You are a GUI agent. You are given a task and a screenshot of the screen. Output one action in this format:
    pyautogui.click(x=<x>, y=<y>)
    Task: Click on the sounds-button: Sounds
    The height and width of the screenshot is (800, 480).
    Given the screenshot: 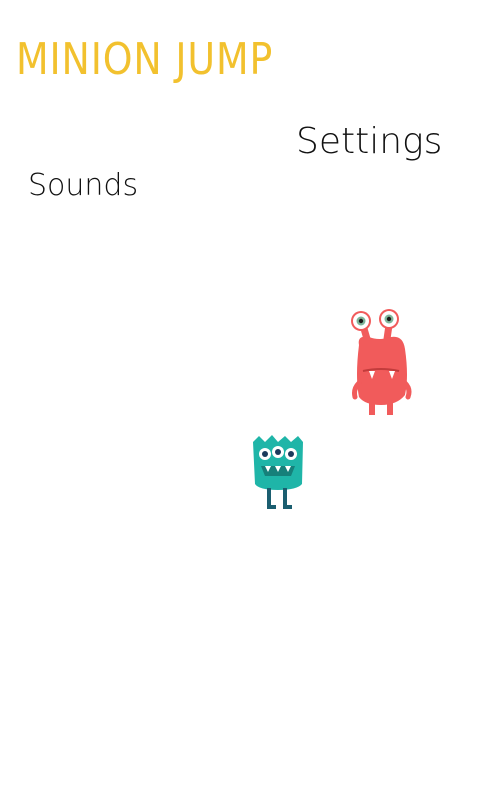 What is the action you would take?
    pyautogui.click(x=83, y=186)
    